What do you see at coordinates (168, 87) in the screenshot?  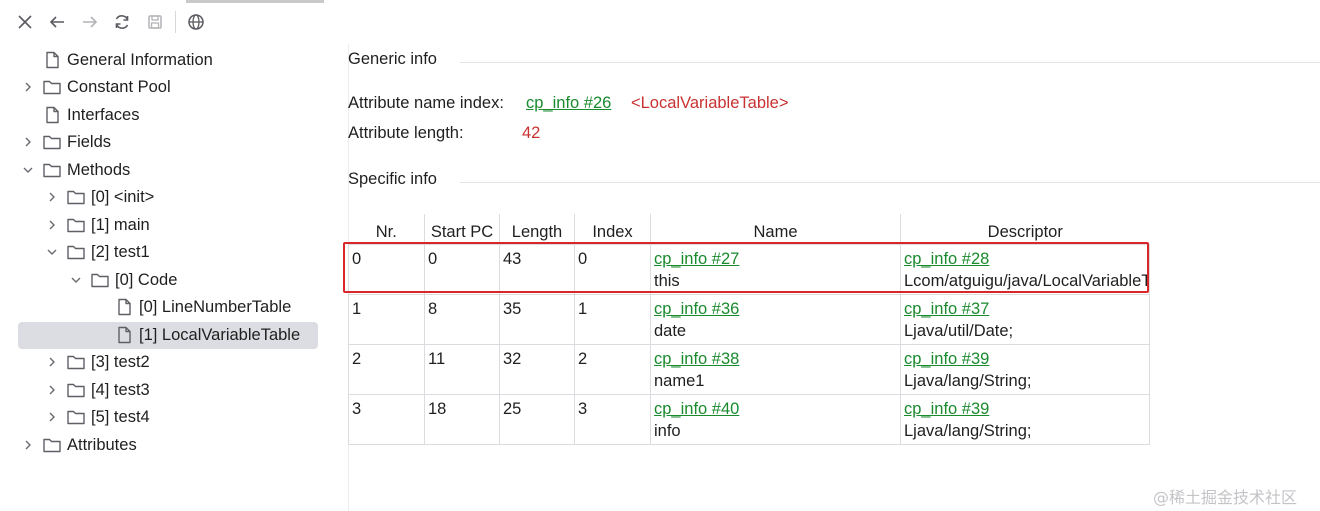 I see `tree-item: Constant Pool` at bounding box center [168, 87].